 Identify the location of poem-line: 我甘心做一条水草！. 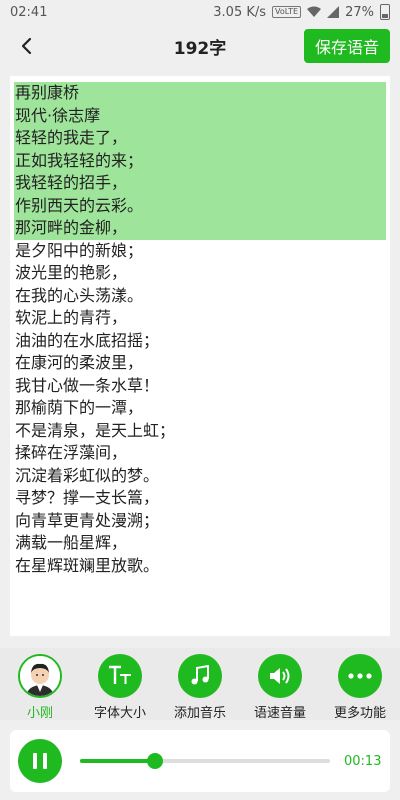
(87, 385).